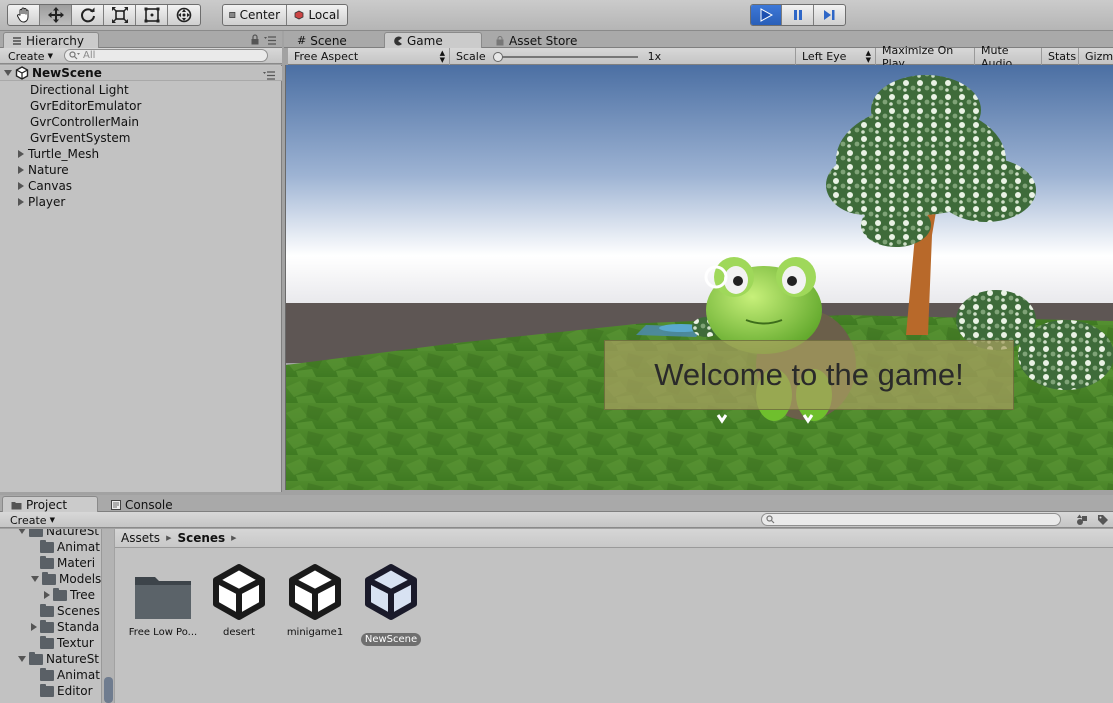 Image resolution: width=1113 pixels, height=703 pixels. I want to click on gizmos-dropdown: Gizmo, so click(1096, 56).